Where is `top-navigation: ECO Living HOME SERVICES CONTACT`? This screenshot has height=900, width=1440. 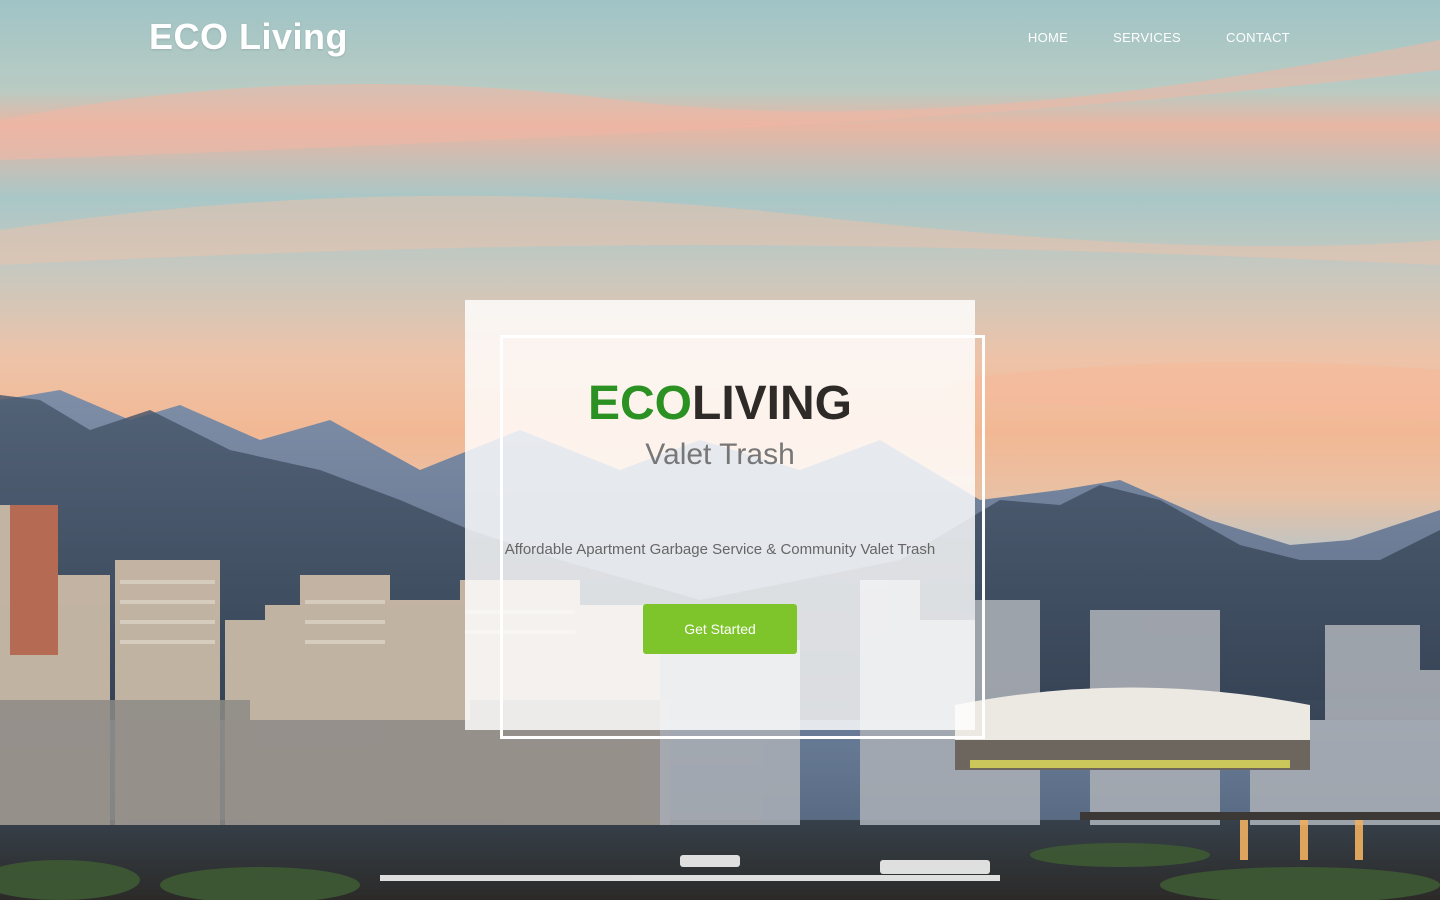 top-navigation: ECO Living HOME SERVICES CONTACT is located at coordinates (720, 40).